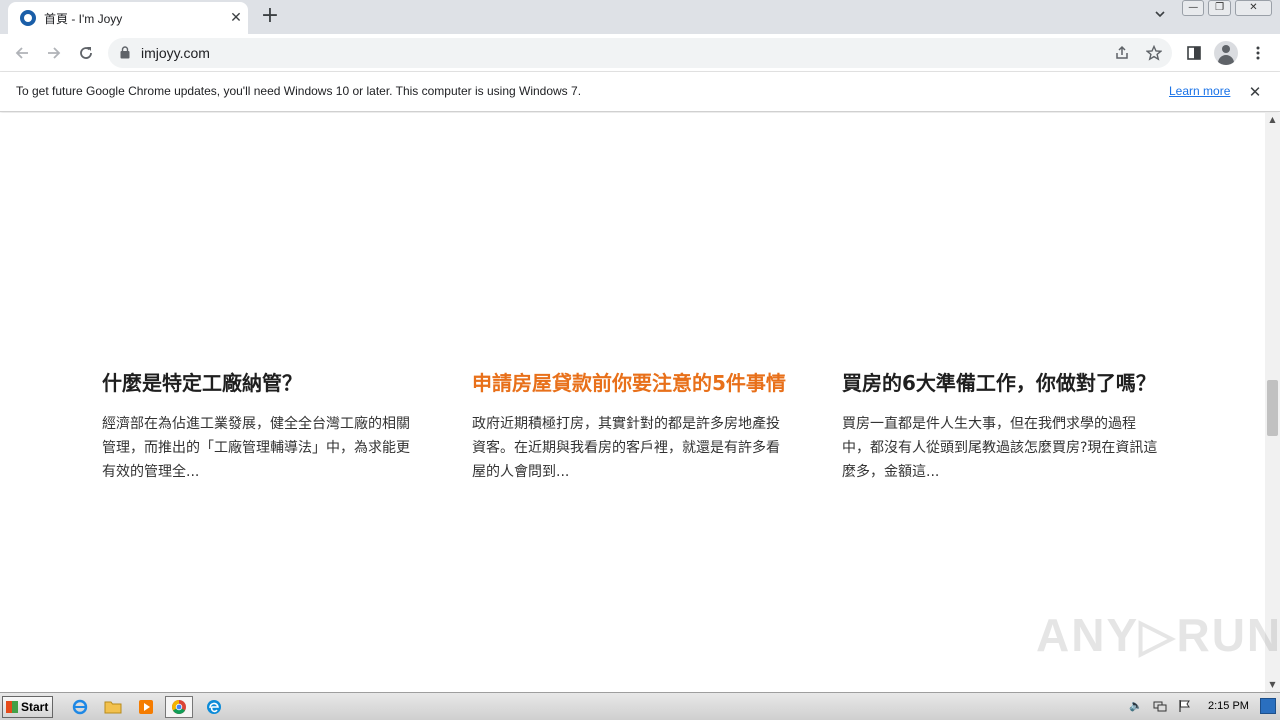  Describe the element at coordinates (1160, 16) in the screenshot. I see `tab-search-chevron-icon` at that location.